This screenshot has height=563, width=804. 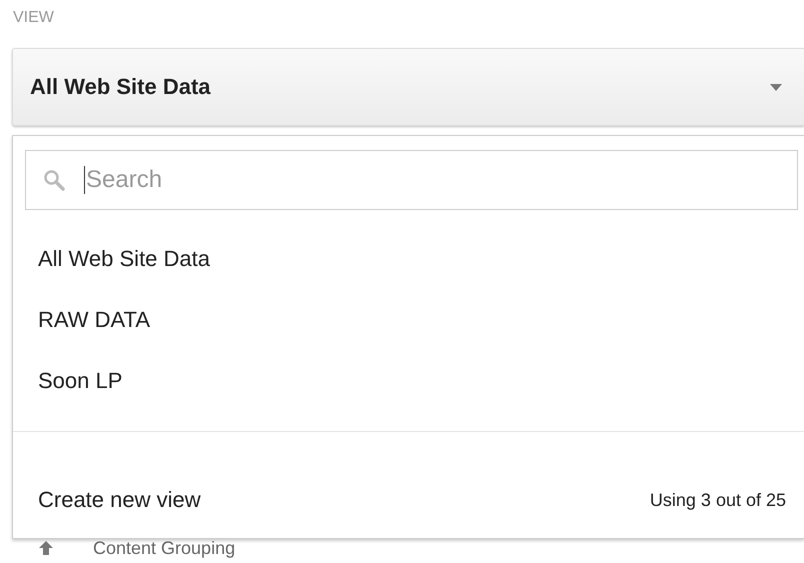 What do you see at coordinates (54, 180) in the screenshot?
I see `search-icon` at bounding box center [54, 180].